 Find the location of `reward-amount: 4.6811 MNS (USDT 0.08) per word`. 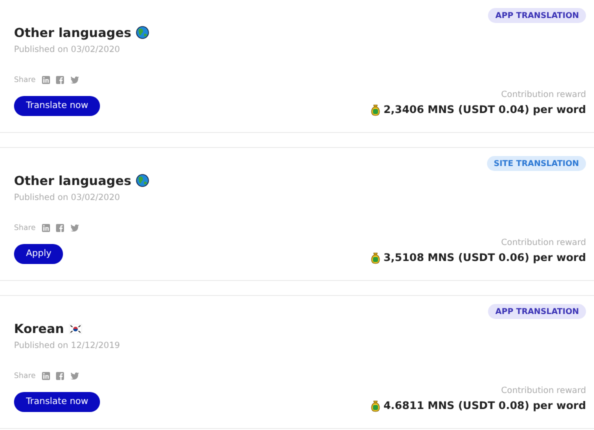

reward-amount: 4.6811 MNS (USDT 0.08) per word is located at coordinates (485, 406).